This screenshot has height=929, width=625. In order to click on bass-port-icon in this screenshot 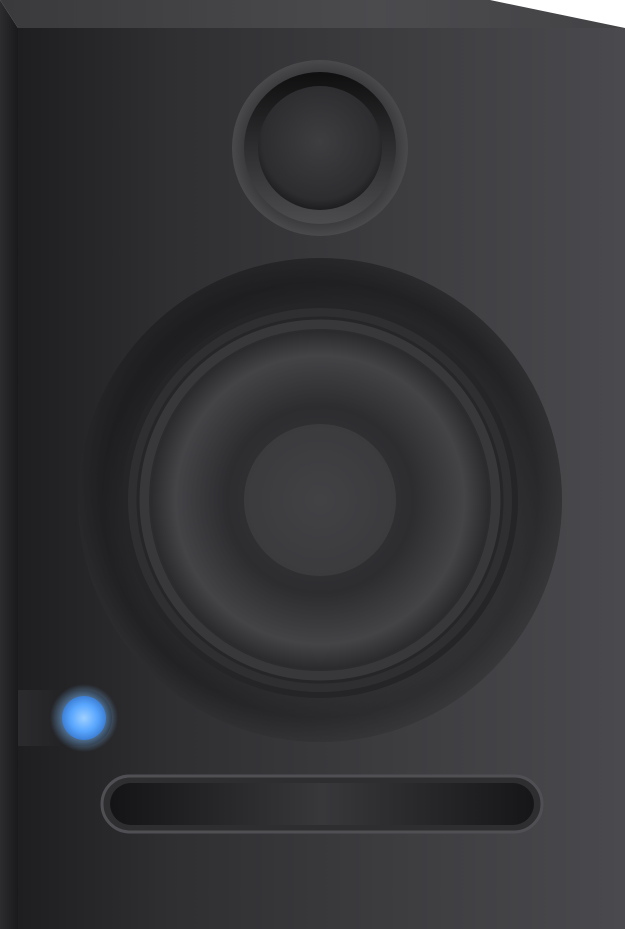, I will do `click(322, 804)`.